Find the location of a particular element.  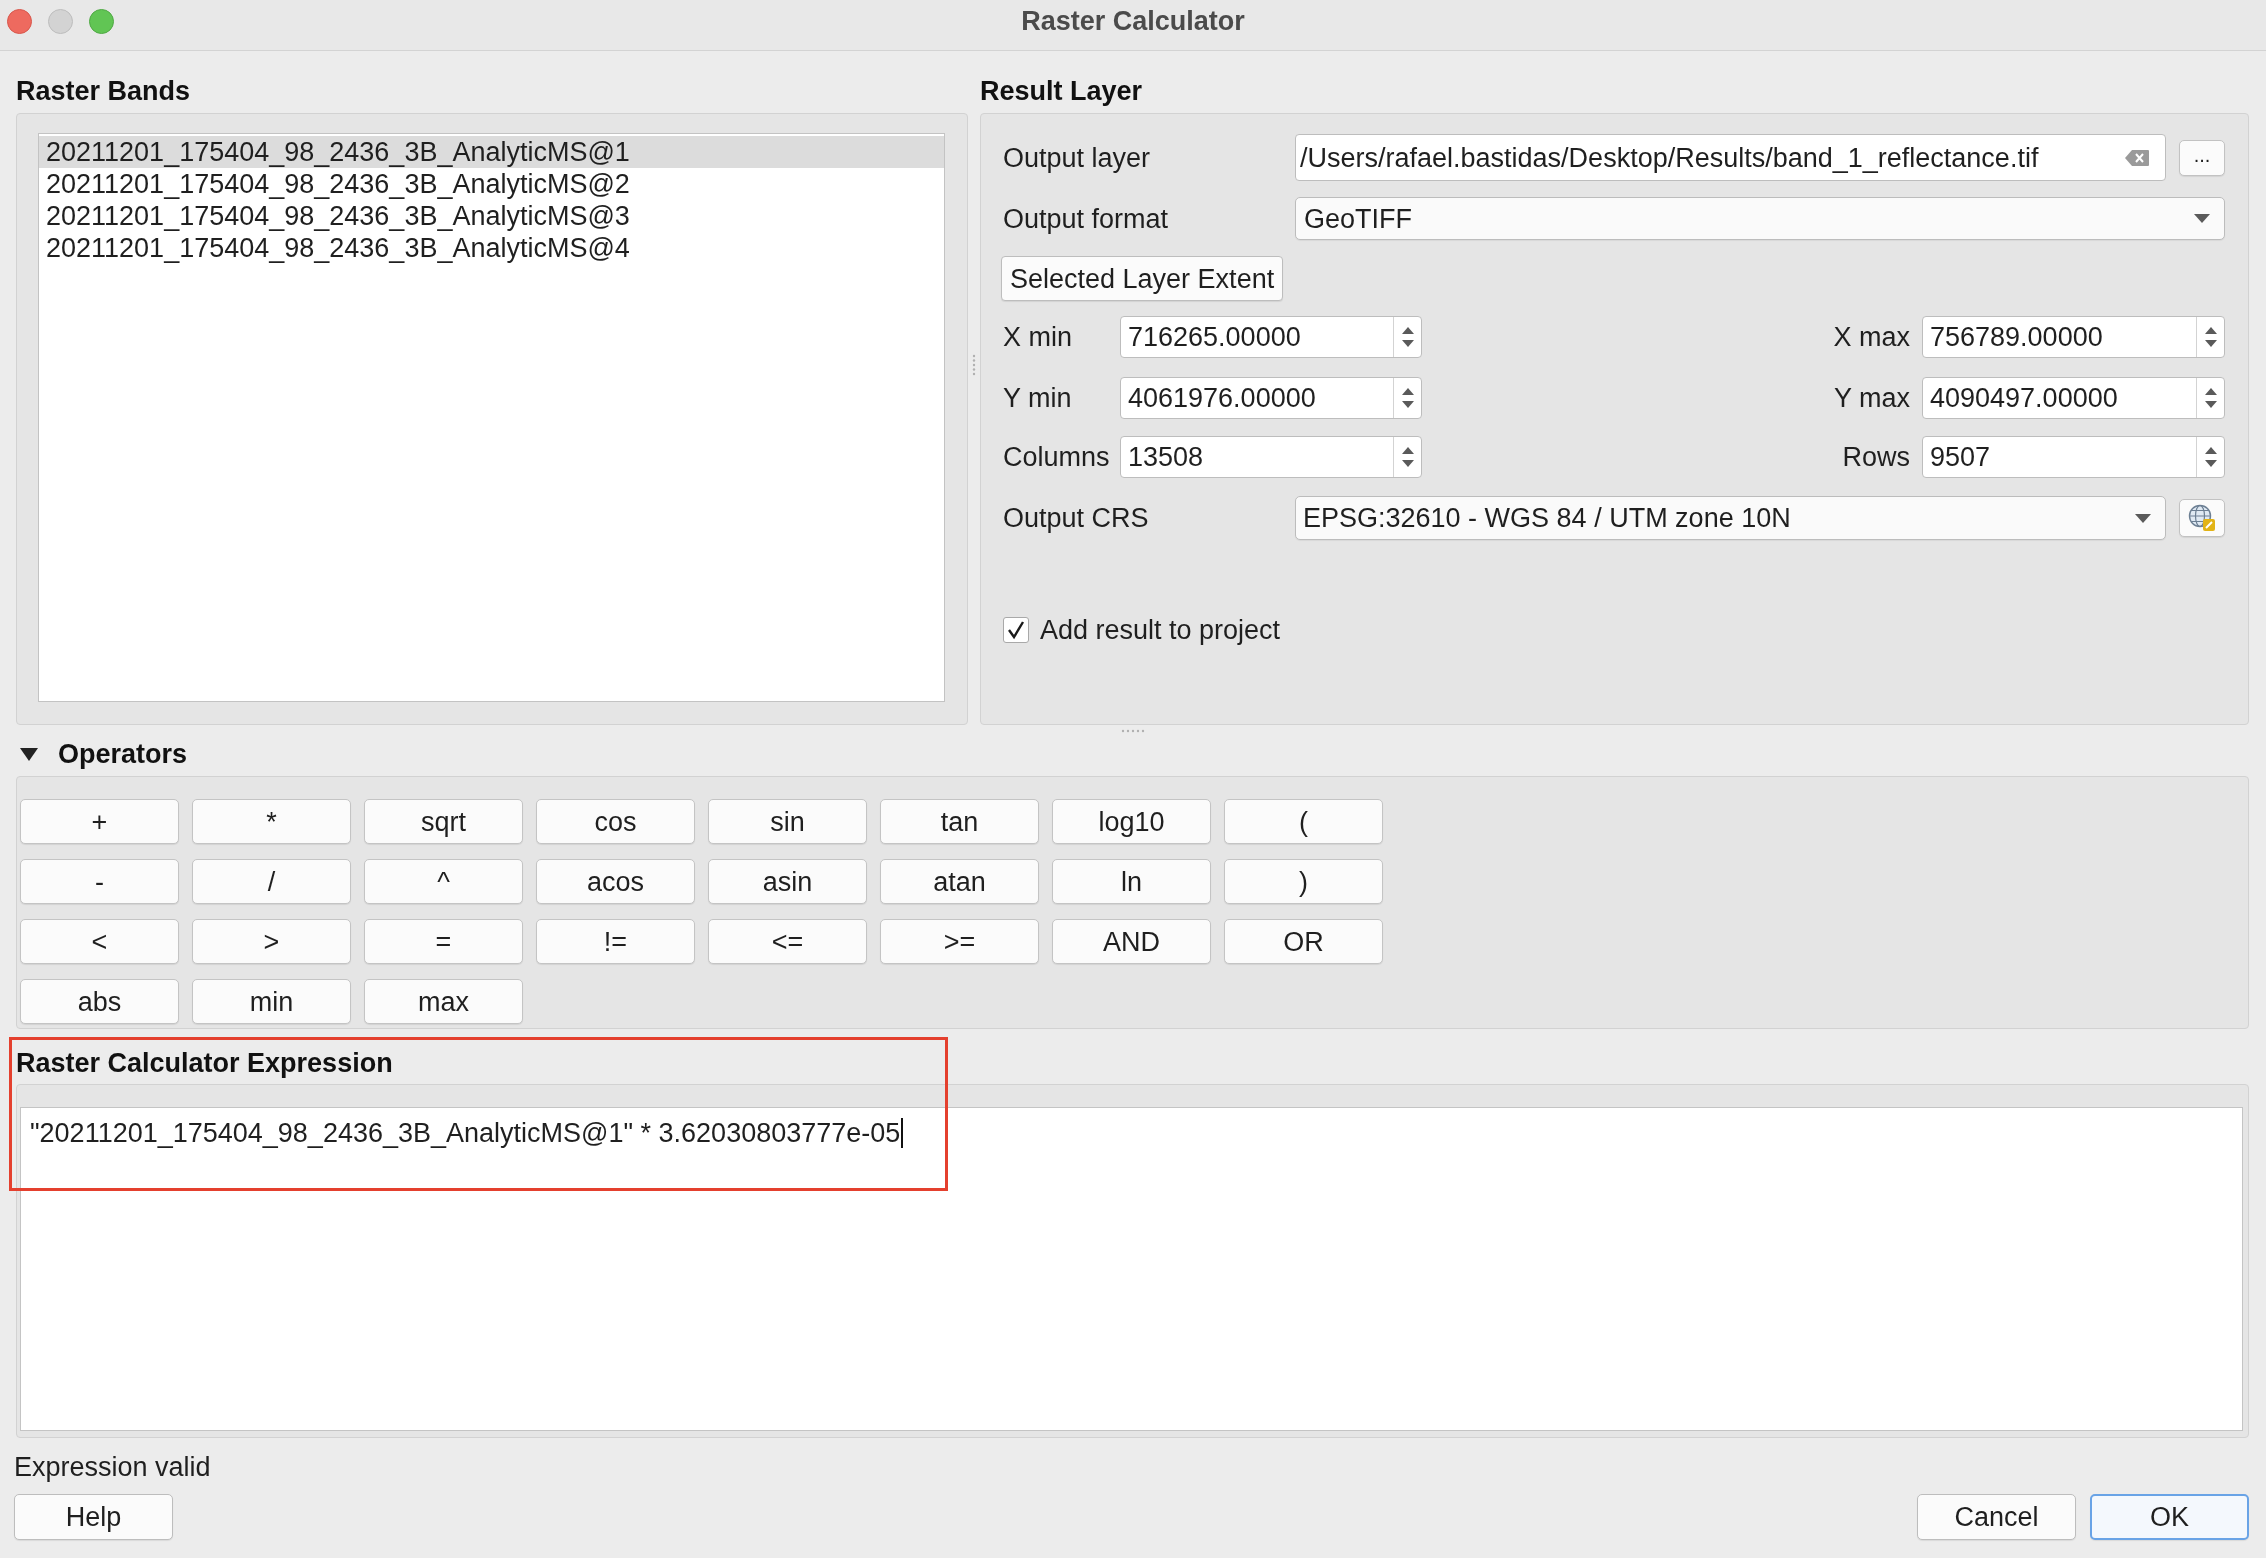

field-label: Output layer is located at coordinates (1077, 158).